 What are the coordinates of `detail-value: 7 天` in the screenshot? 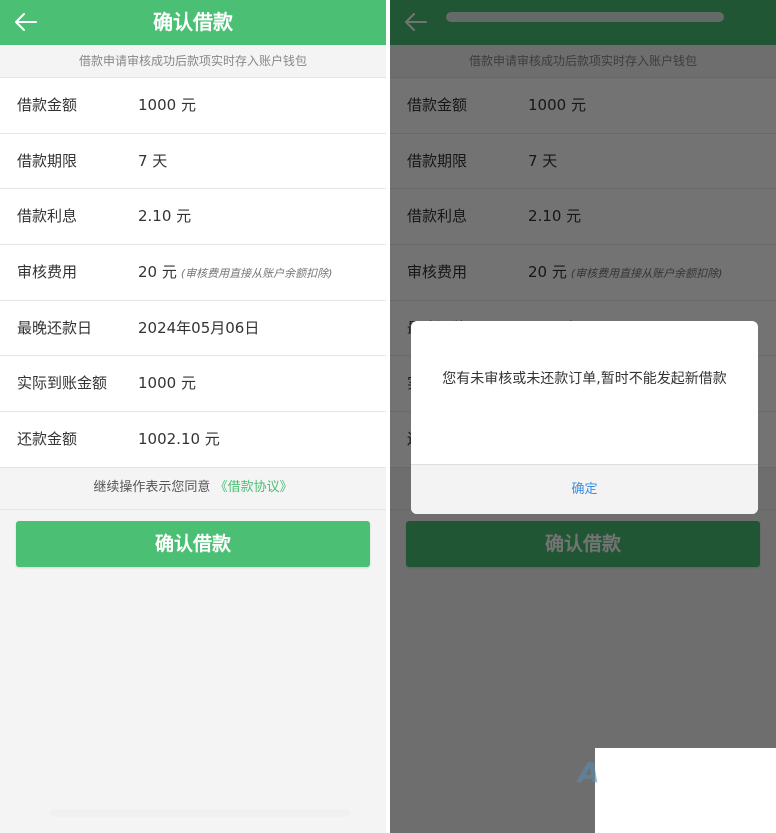 It's located at (153, 160).